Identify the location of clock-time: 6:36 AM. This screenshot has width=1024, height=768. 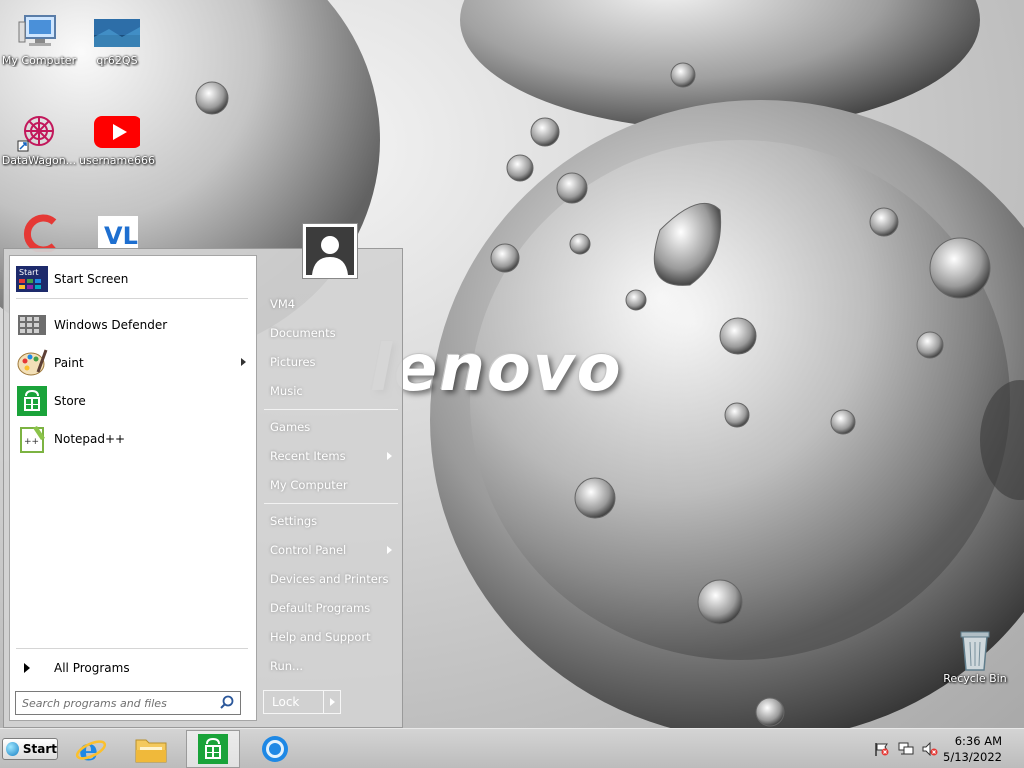
(978, 741).